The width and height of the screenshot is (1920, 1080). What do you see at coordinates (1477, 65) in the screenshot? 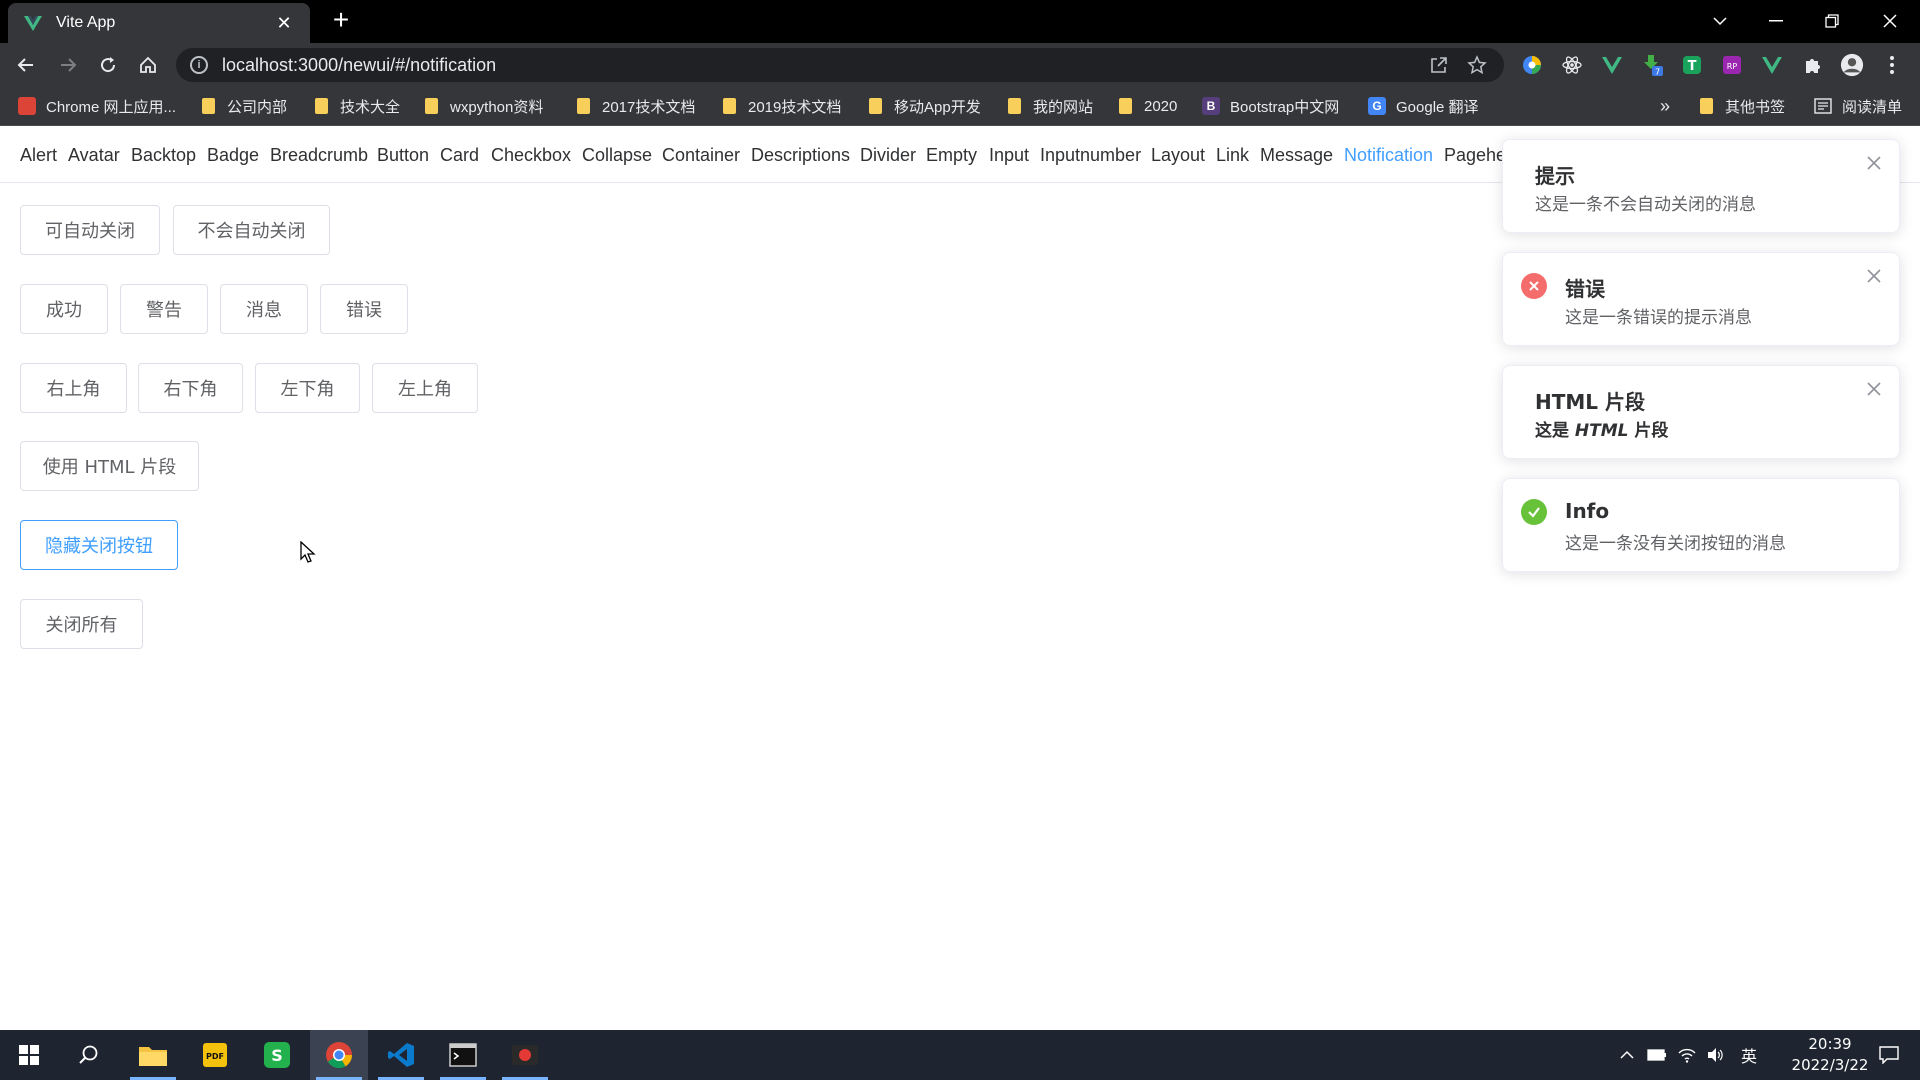
I see `bookmark-star-icon` at bounding box center [1477, 65].